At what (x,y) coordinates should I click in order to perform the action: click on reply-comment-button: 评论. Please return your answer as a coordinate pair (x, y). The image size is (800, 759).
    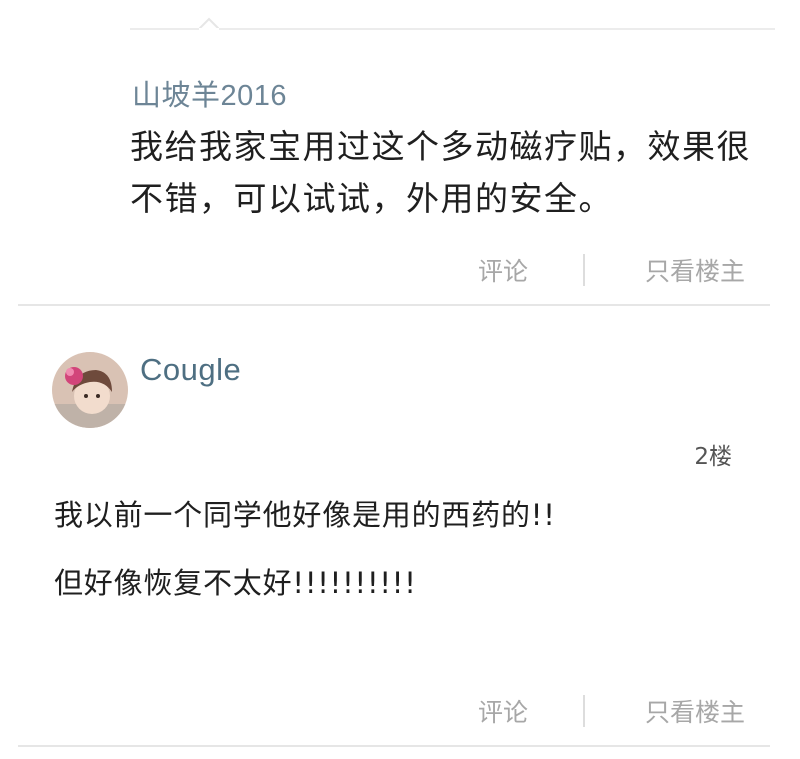
    Looking at the image, I should click on (508, 270).